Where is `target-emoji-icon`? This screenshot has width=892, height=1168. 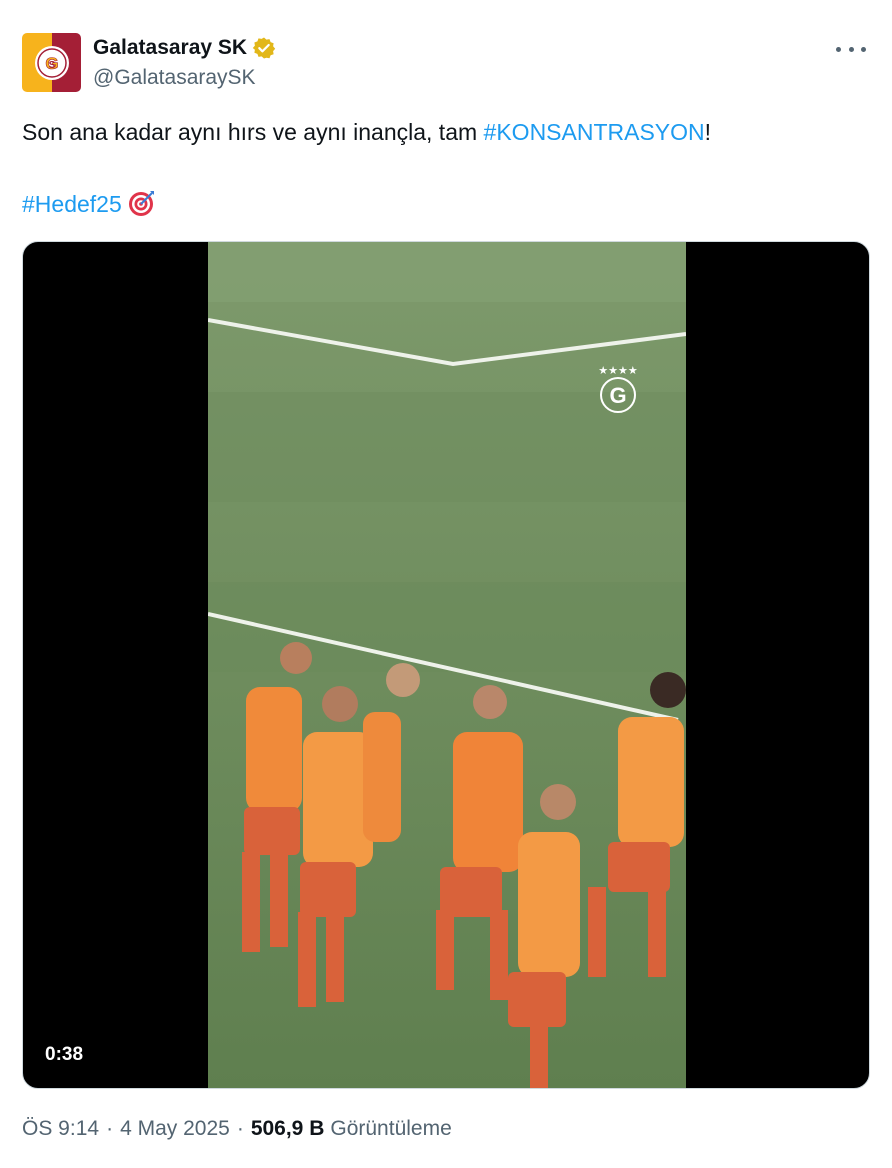 target-emoji-icon is located at coordinates (142, 203).